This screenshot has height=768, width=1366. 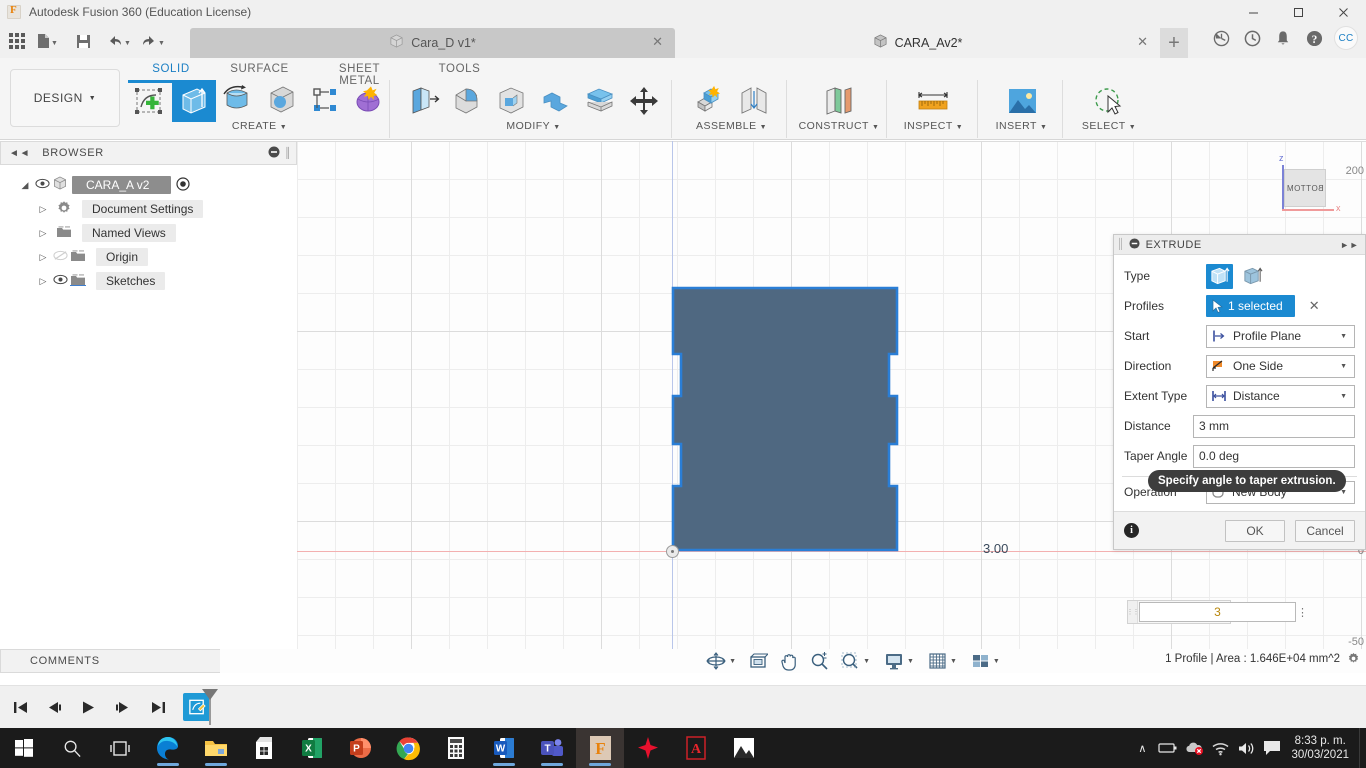 I want to click on tree-item-sketches: ▷ Sketches, so click(x=148, y=281).